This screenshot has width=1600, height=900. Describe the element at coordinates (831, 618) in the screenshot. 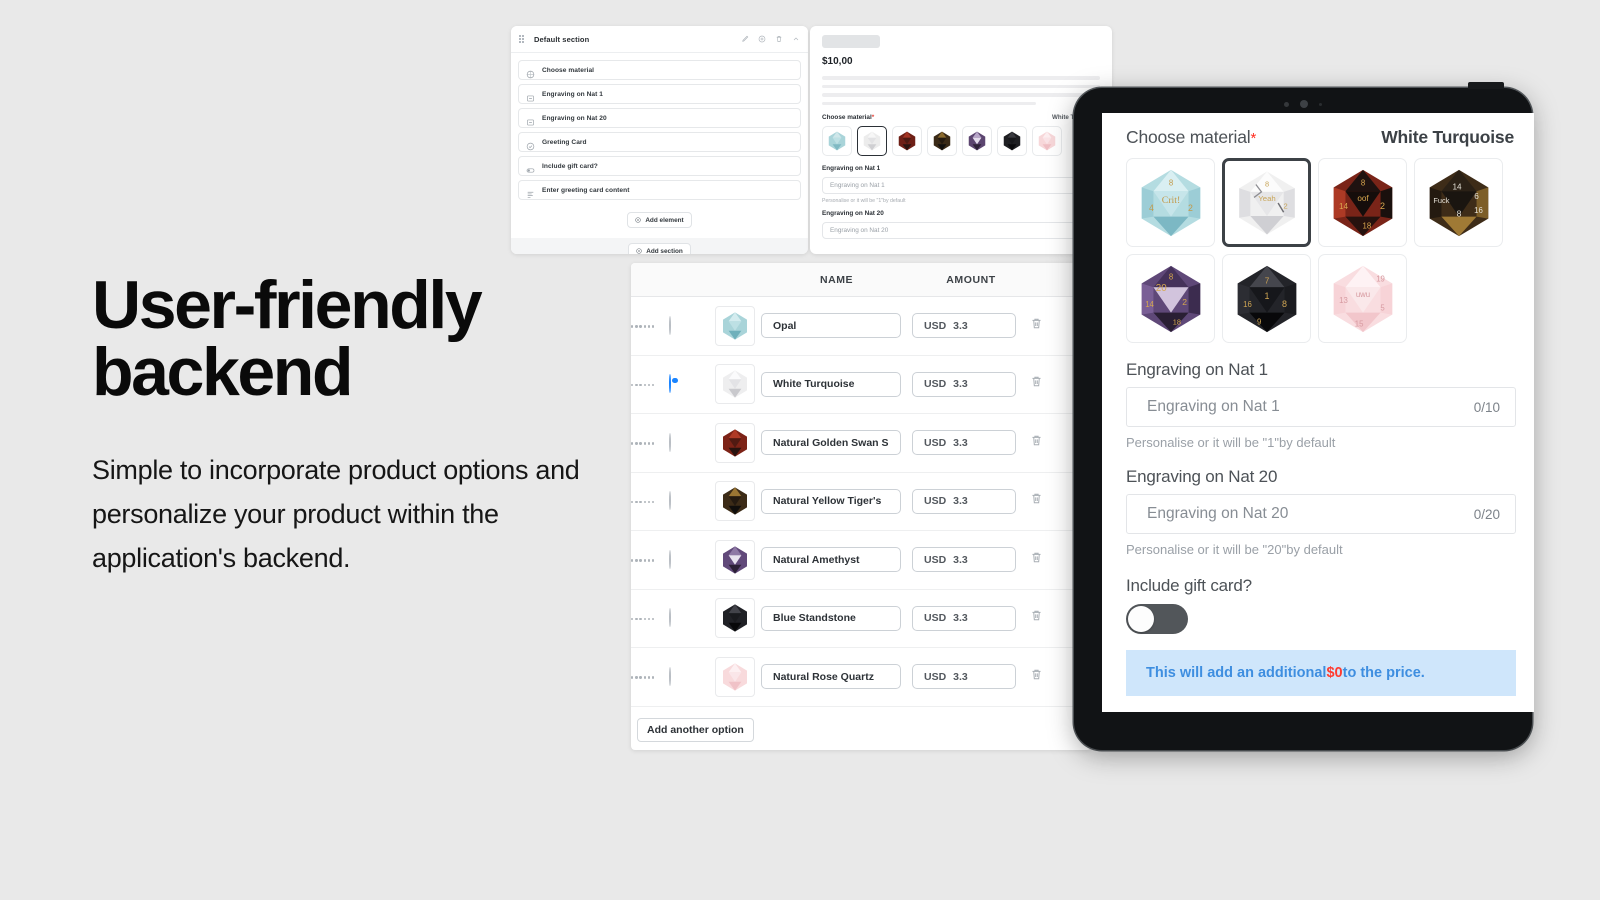

I see `option-name-input: Blue Standstone` at that location.